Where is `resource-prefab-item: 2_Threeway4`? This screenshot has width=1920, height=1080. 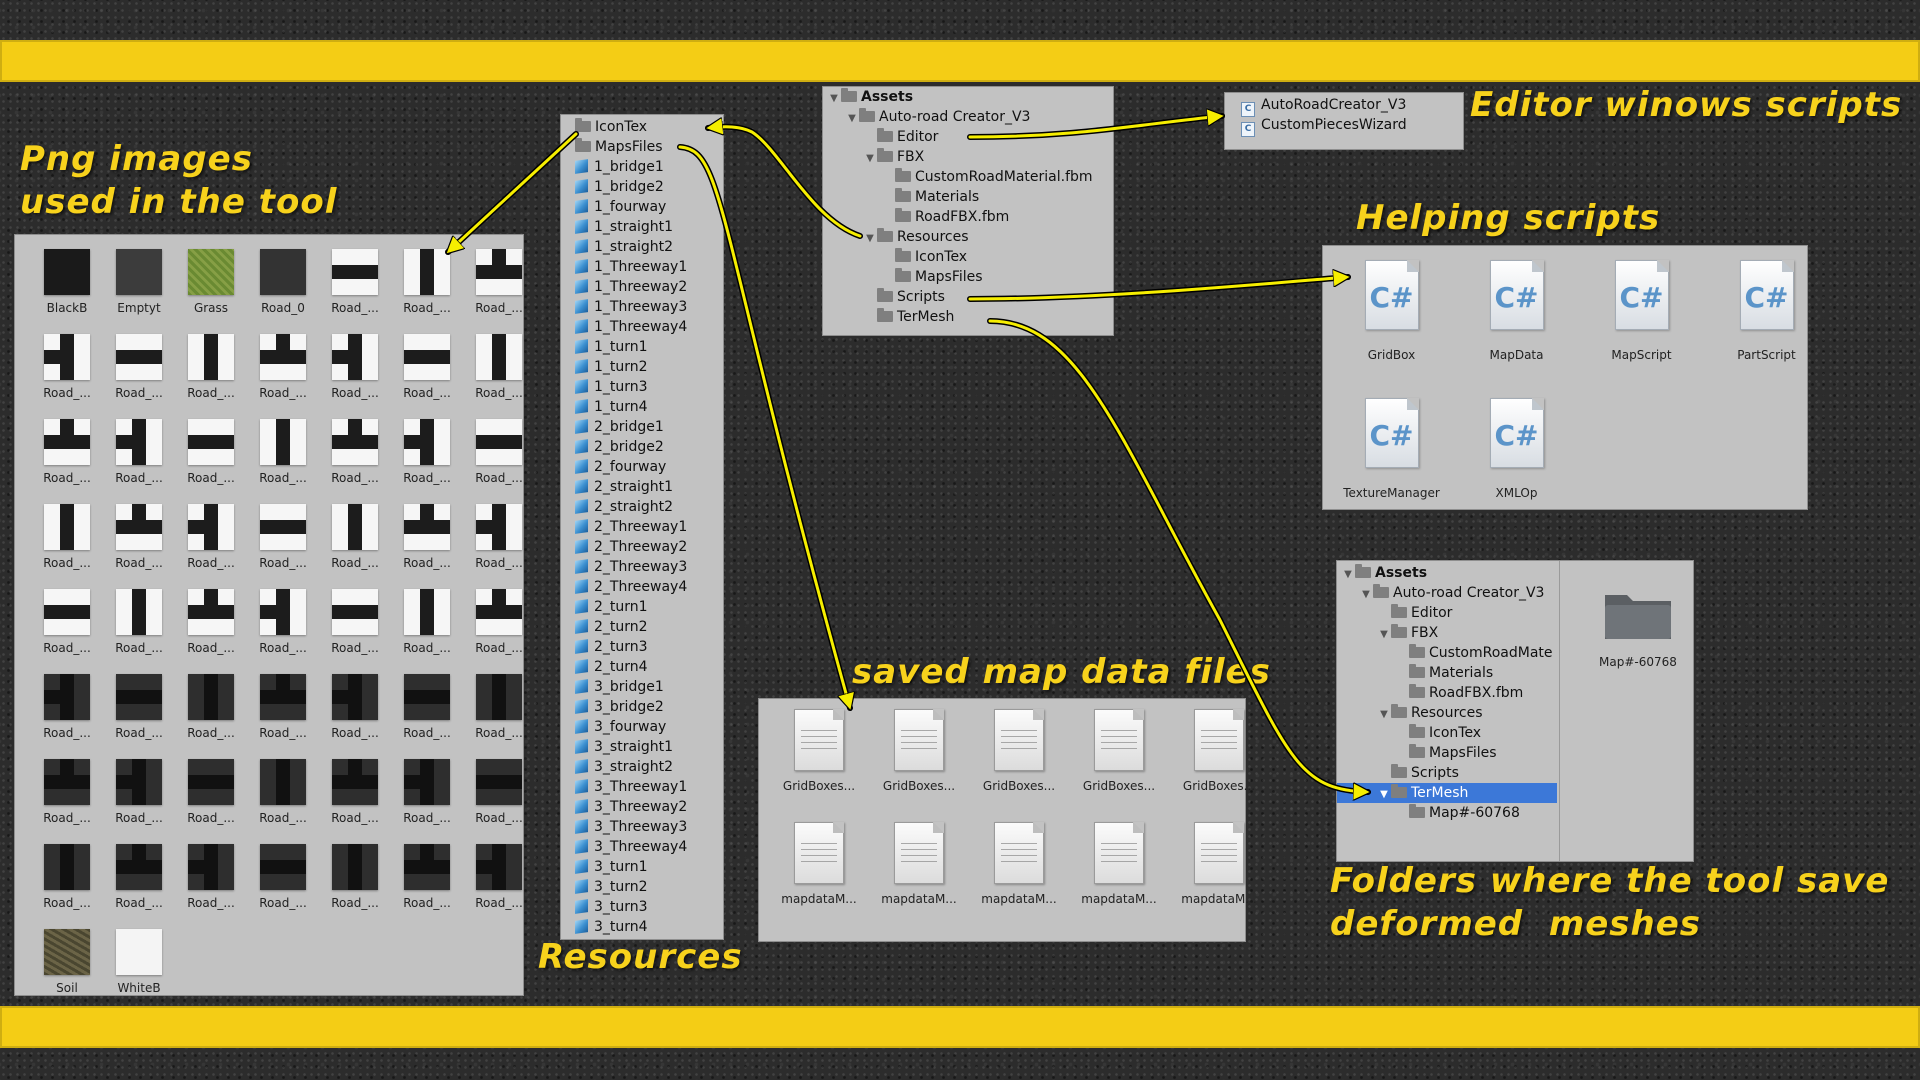
resource-prefab-item: 2_Threeway4 is located at coordinates (642, 587).